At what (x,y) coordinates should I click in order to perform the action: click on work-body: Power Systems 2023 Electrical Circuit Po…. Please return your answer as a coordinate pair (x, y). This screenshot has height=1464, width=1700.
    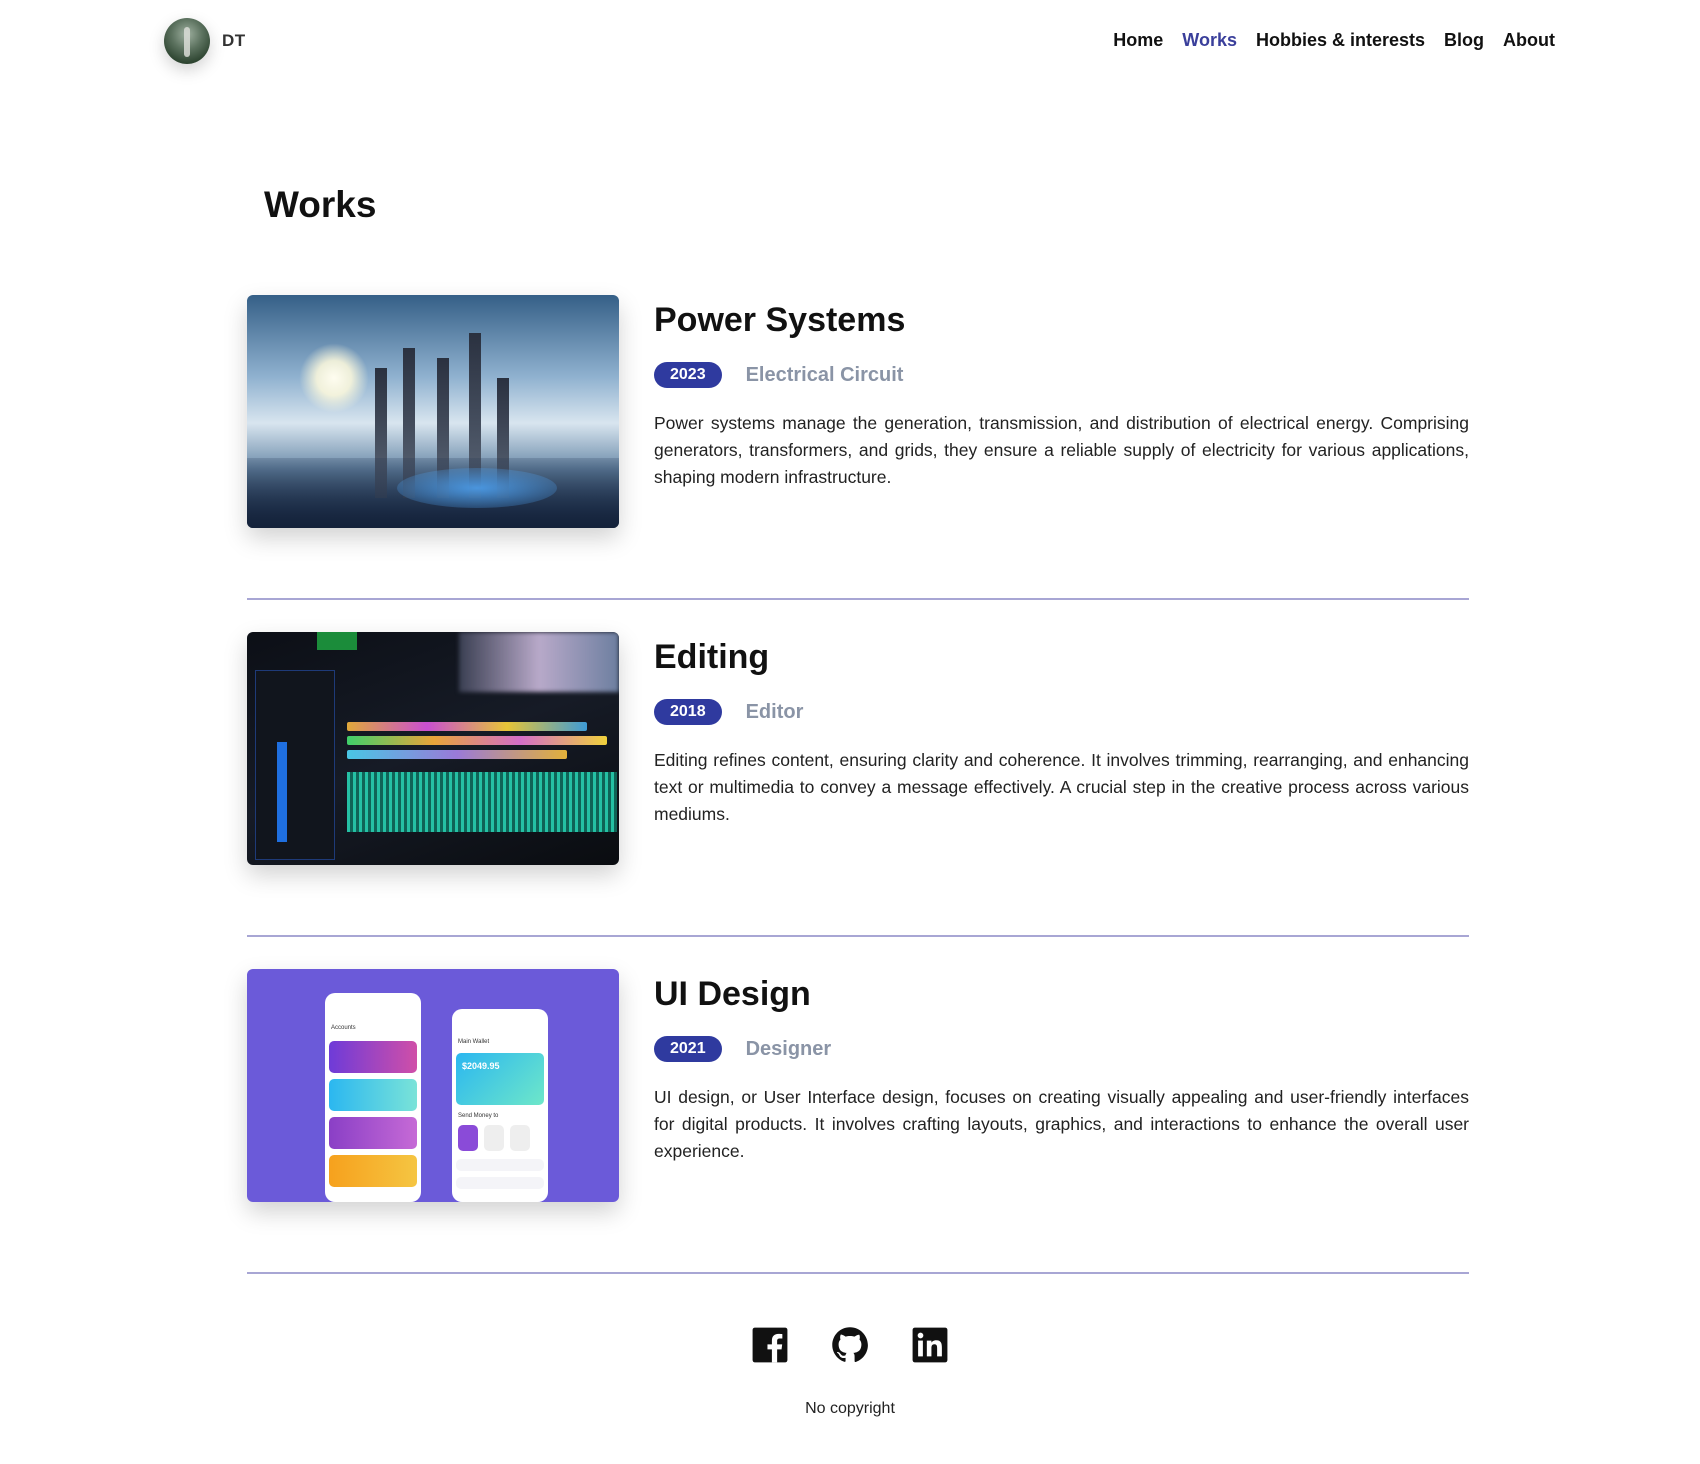
    Looking at the image, I should click on (1061, 393).